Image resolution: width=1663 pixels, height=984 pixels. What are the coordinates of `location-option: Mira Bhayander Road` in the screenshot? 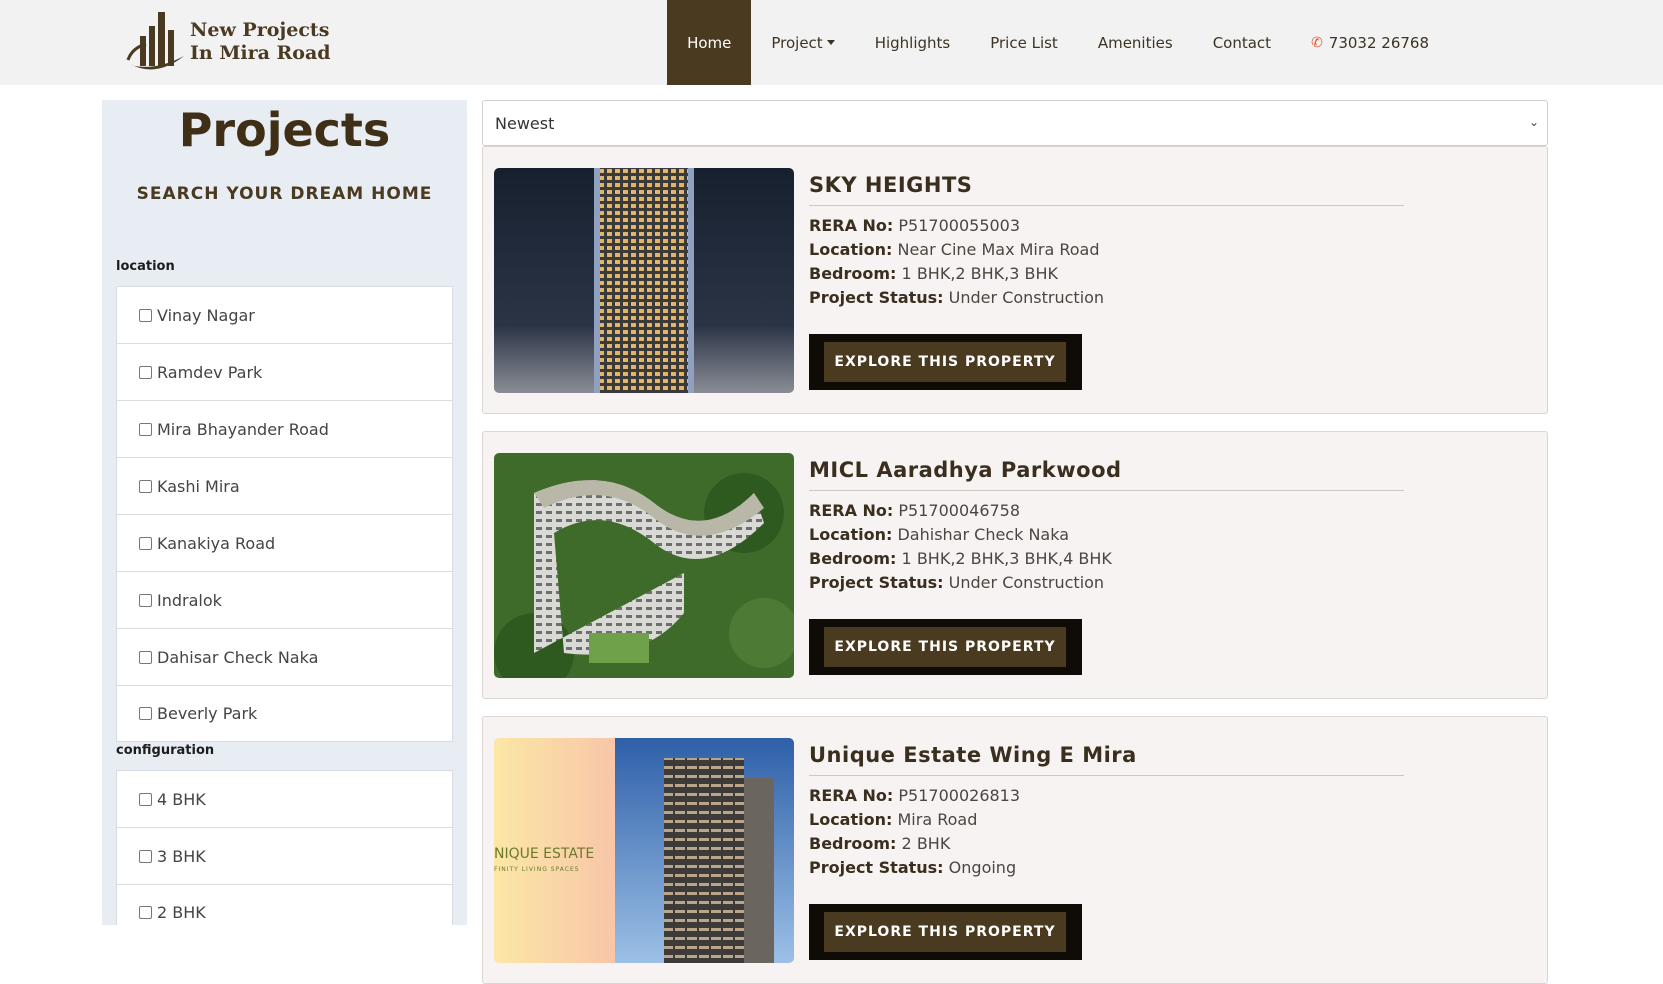 It's located at (284, 428).